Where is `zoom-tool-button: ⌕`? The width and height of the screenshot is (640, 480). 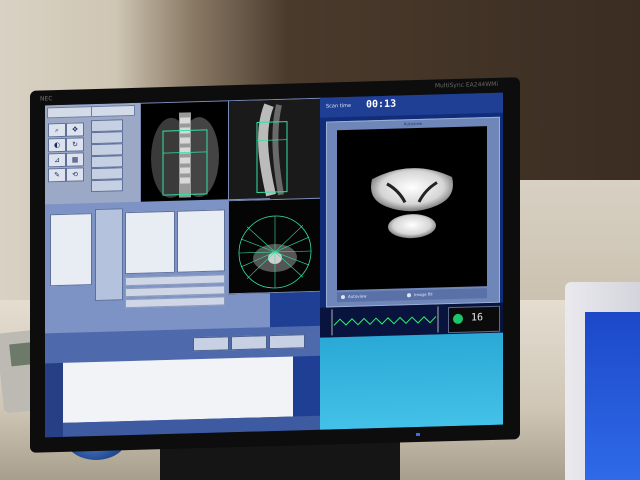
zoom-tool-button: ⌕ is located at coordinates (57, 130).